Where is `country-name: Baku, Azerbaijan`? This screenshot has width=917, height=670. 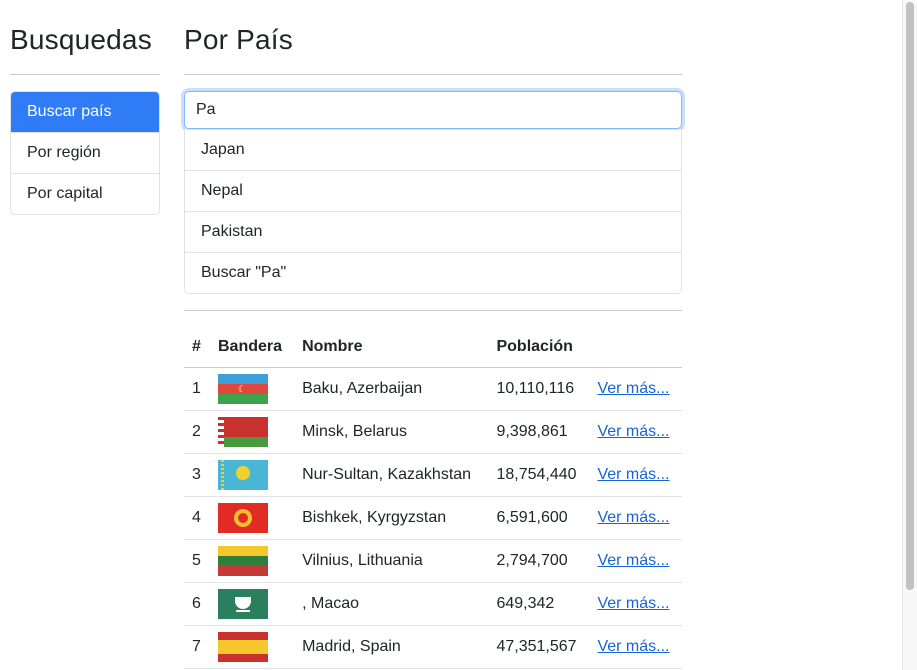 country-name: Baku, Azerbaijan is located at coordinates (391, 389).